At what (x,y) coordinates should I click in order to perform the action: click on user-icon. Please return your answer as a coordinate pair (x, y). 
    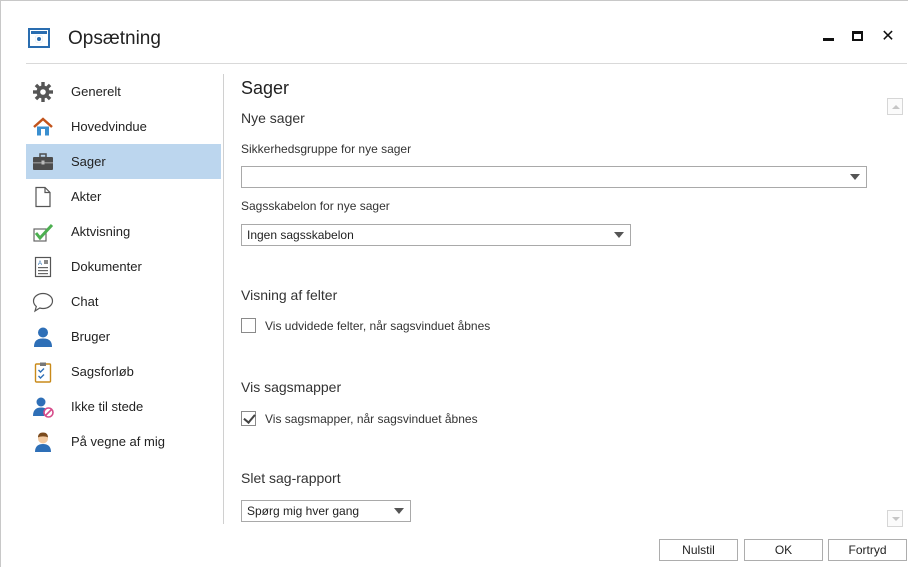
    Looking at the image, I should click on (43, 337).